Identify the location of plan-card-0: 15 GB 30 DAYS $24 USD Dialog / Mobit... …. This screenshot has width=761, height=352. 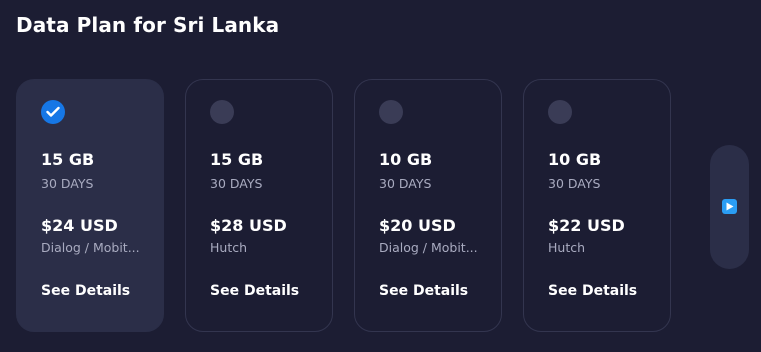
(90, 205).